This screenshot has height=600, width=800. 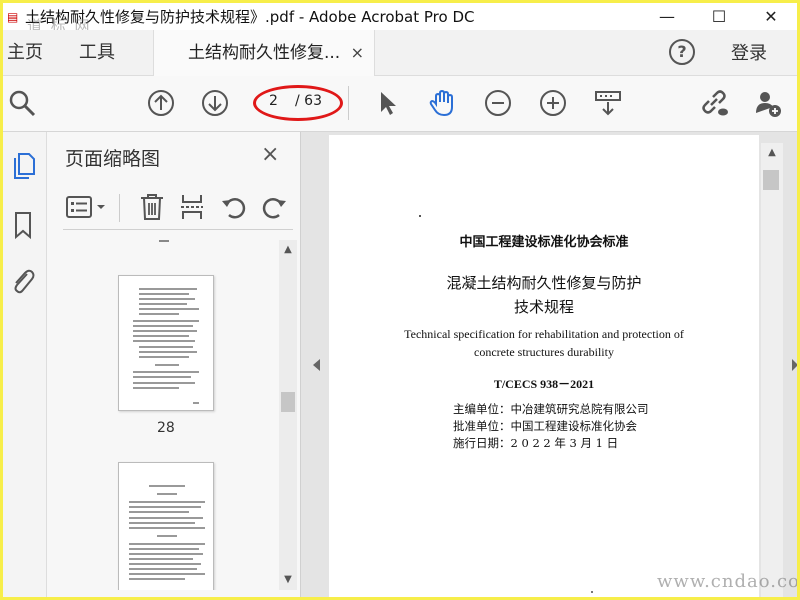 What do you see at coordinates (545, 426) in the screenshot?
I see `approver-unit: 批准单位：中国工程建设标准化协会` at bounding box center [545, 426].